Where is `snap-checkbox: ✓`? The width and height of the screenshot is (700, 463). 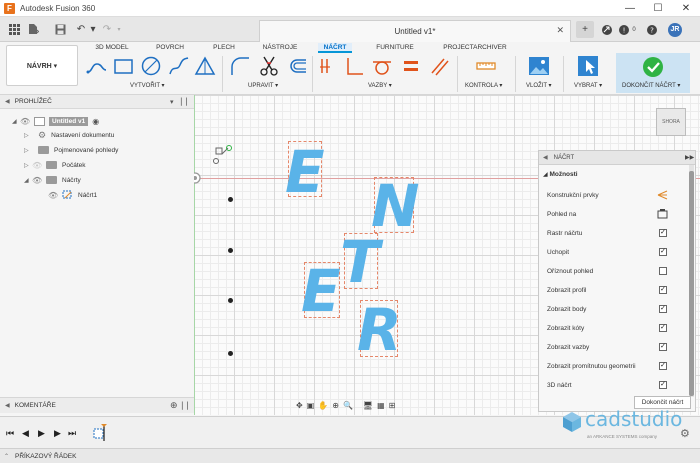
snap-checkbox: ✓ is located at coordinates (663, 252).